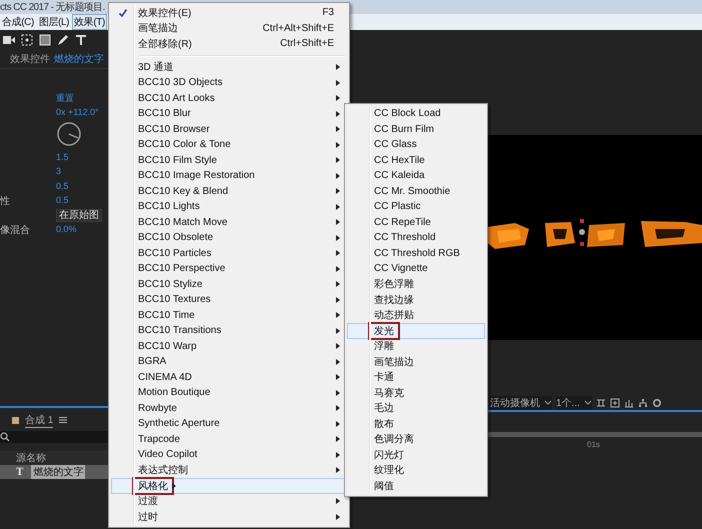 This screenshot has height=529, width=702. What do you see at coordinates (54, 22) in the screenshot?
I see `menu-bar-item: 图层(L)` at bounding box center [54, 22].